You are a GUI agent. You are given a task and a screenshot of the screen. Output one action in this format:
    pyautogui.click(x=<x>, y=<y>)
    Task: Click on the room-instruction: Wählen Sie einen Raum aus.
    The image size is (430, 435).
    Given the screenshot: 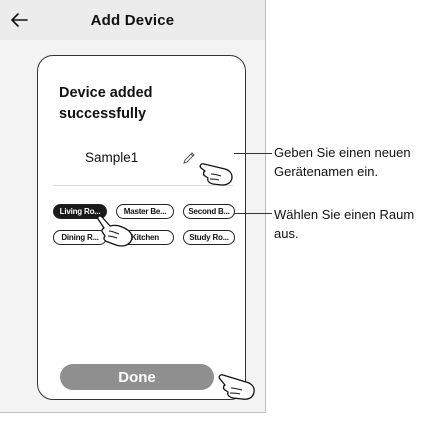 What is the action you would take?
    pyautogui.click(x=344, y=224)
    